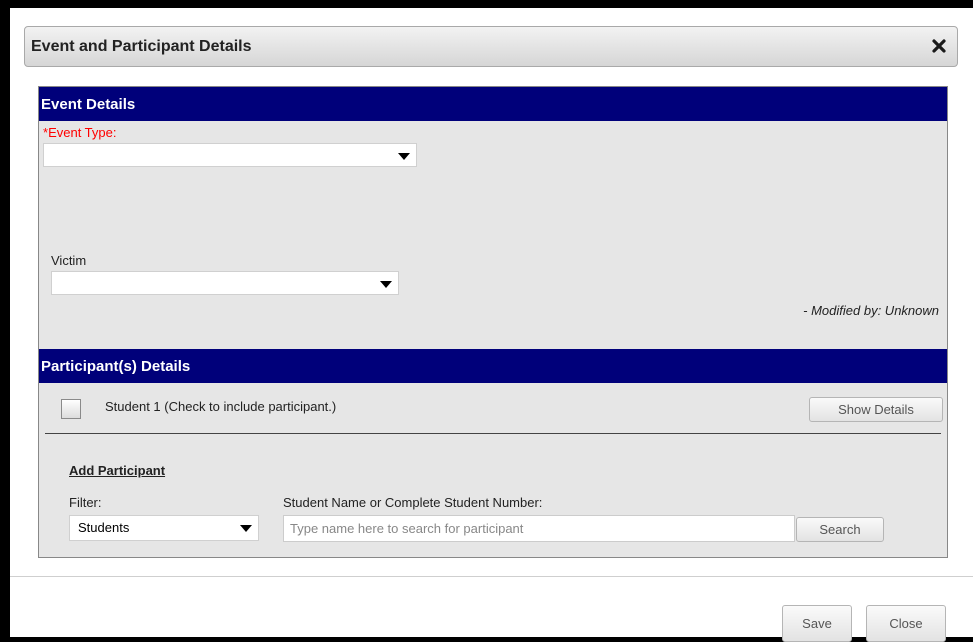 The height and width of the screenshot is (642, 973). What do you see at coordinates (876, 409) in the screenshot?
I see `show-details-button: Show Details` at bounding box center [876, 409].